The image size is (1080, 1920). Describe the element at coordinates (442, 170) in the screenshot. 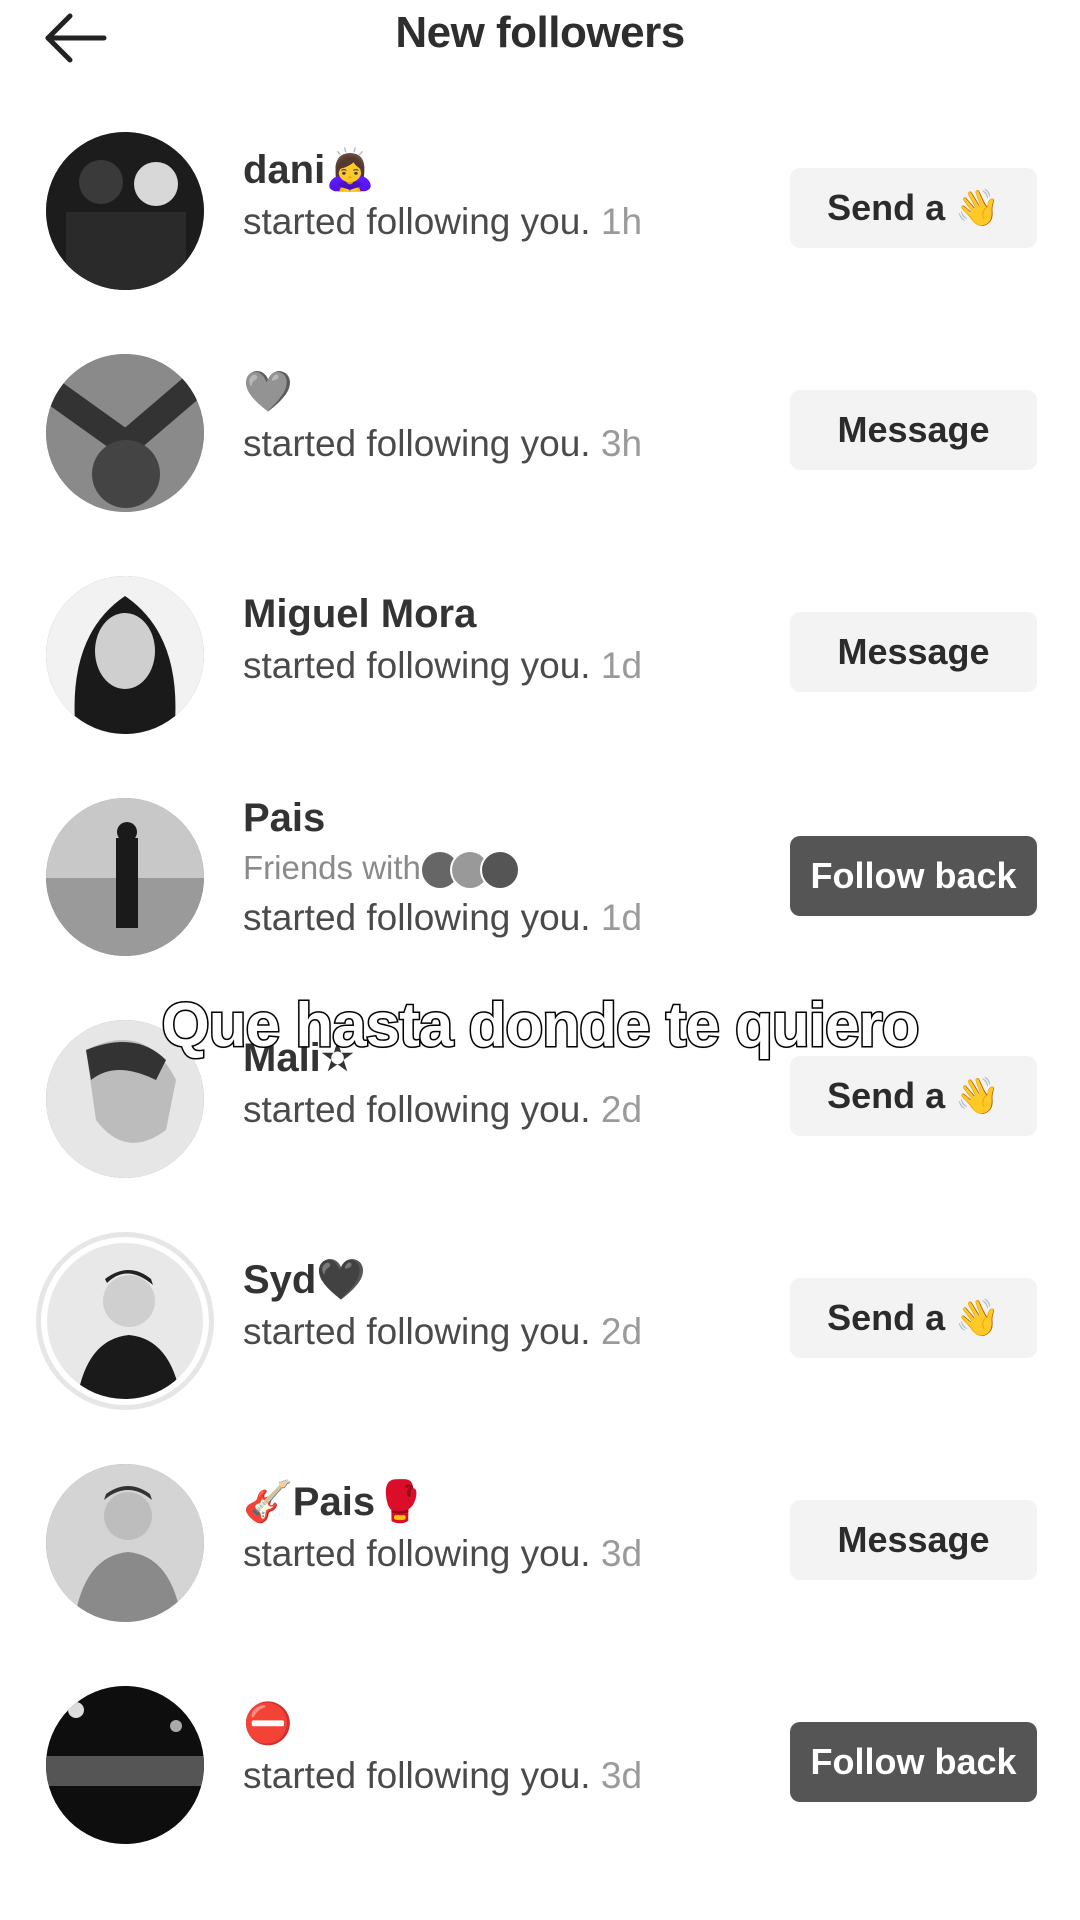

I see `follower-name: dani🙇‍♀️` at that location.